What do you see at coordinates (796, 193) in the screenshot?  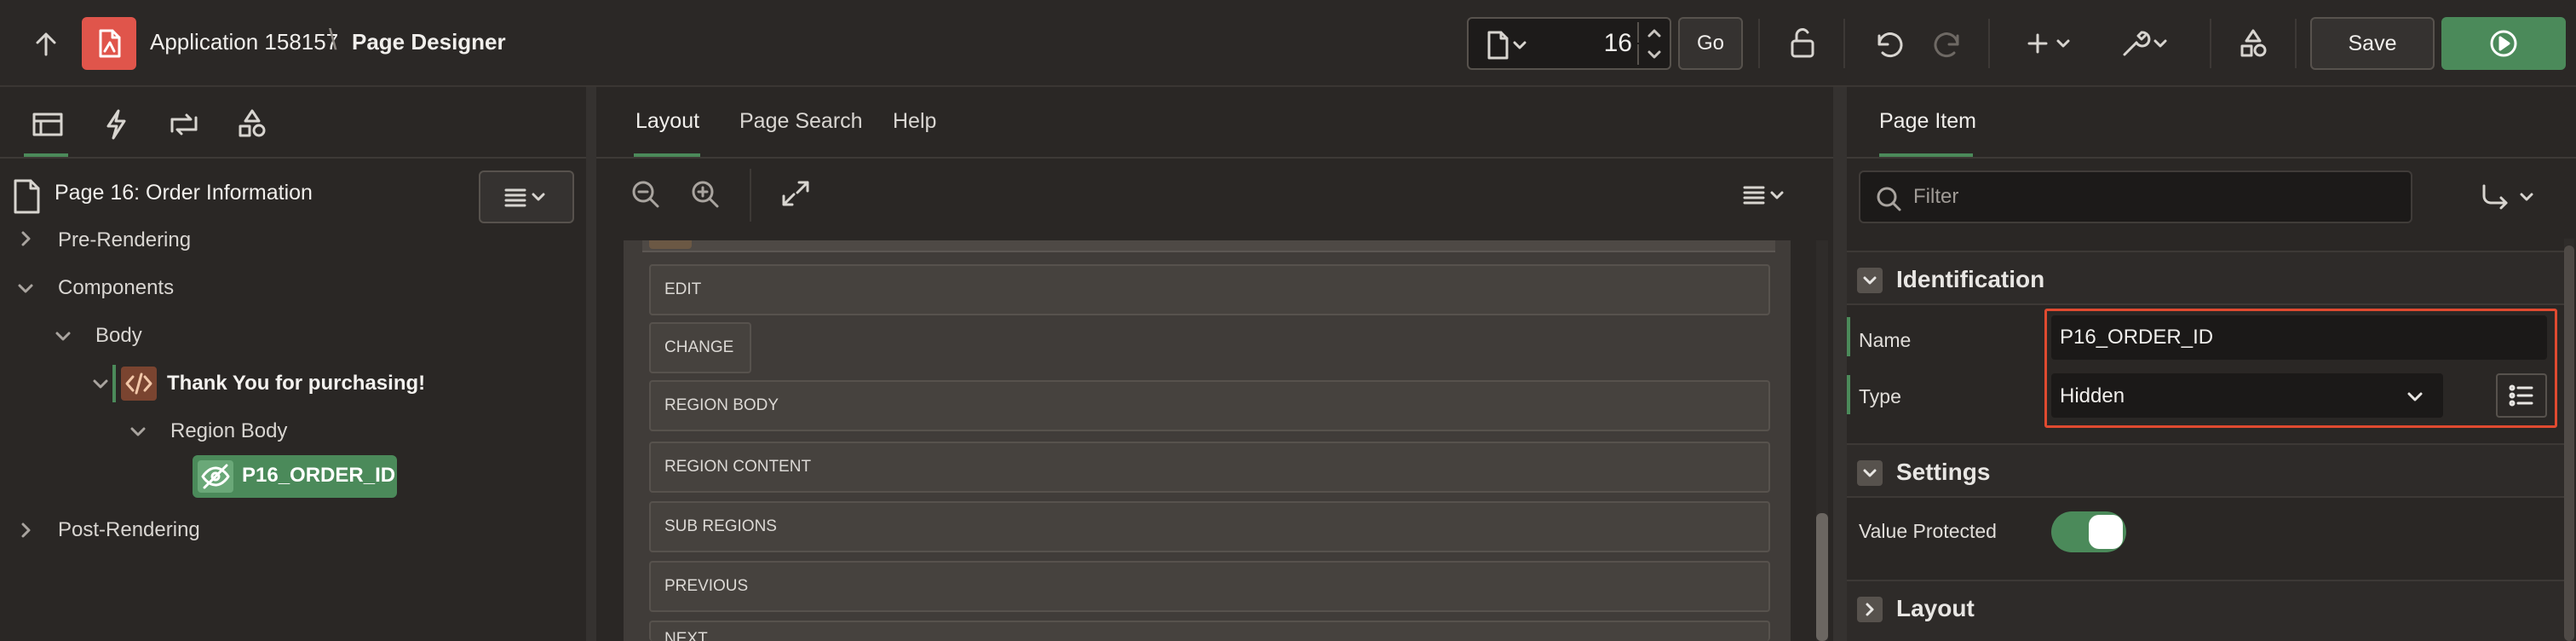 I see `expand-icon` at bounding box center [796, 193].